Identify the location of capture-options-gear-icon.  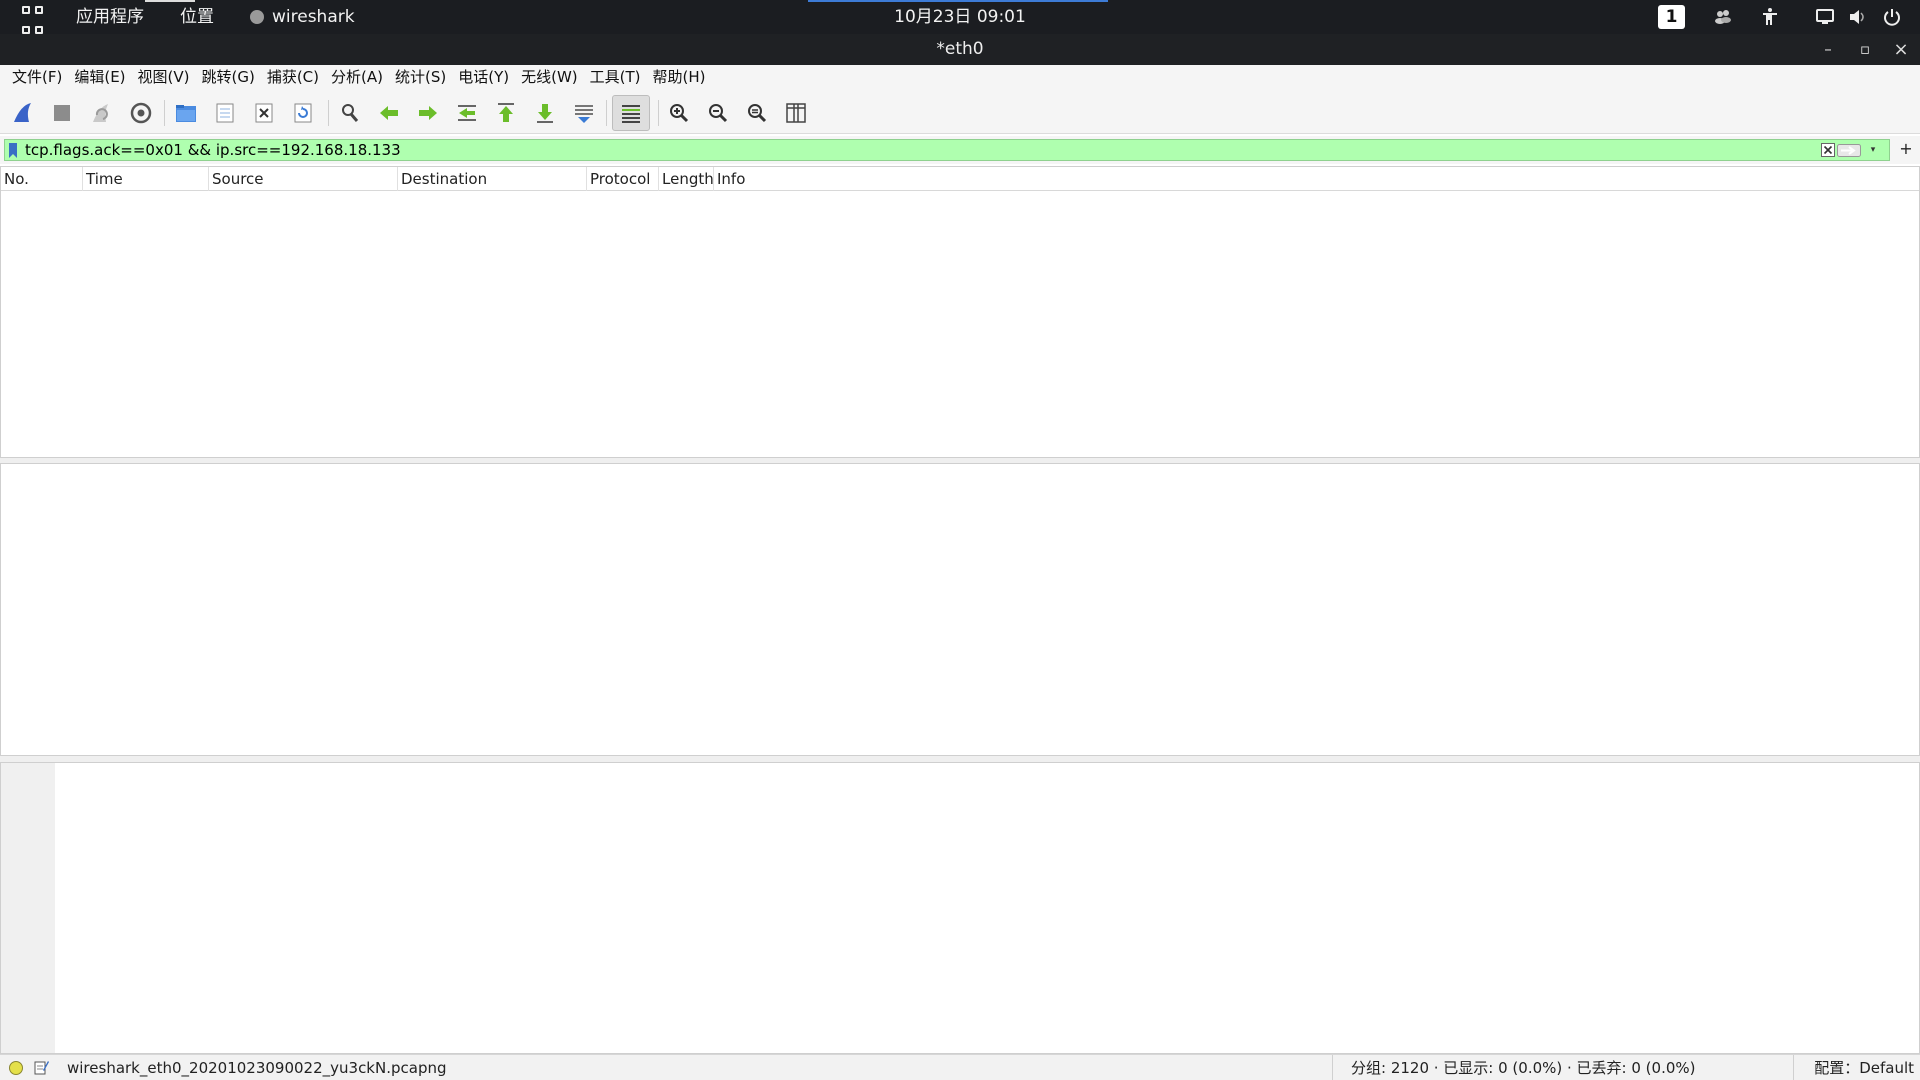
(141, 113).